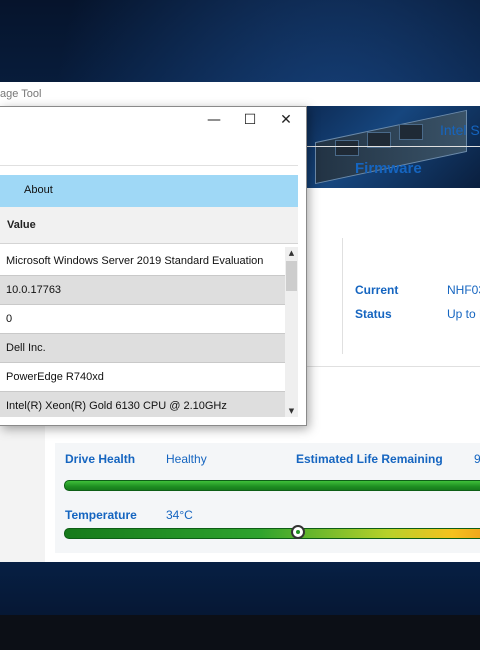 Image resolution: width=480 pixels, height=650 pixels. Describe the element at coordinates (240, 94) in the screenshot. I see `main-titlebar: age Tool` at that location.